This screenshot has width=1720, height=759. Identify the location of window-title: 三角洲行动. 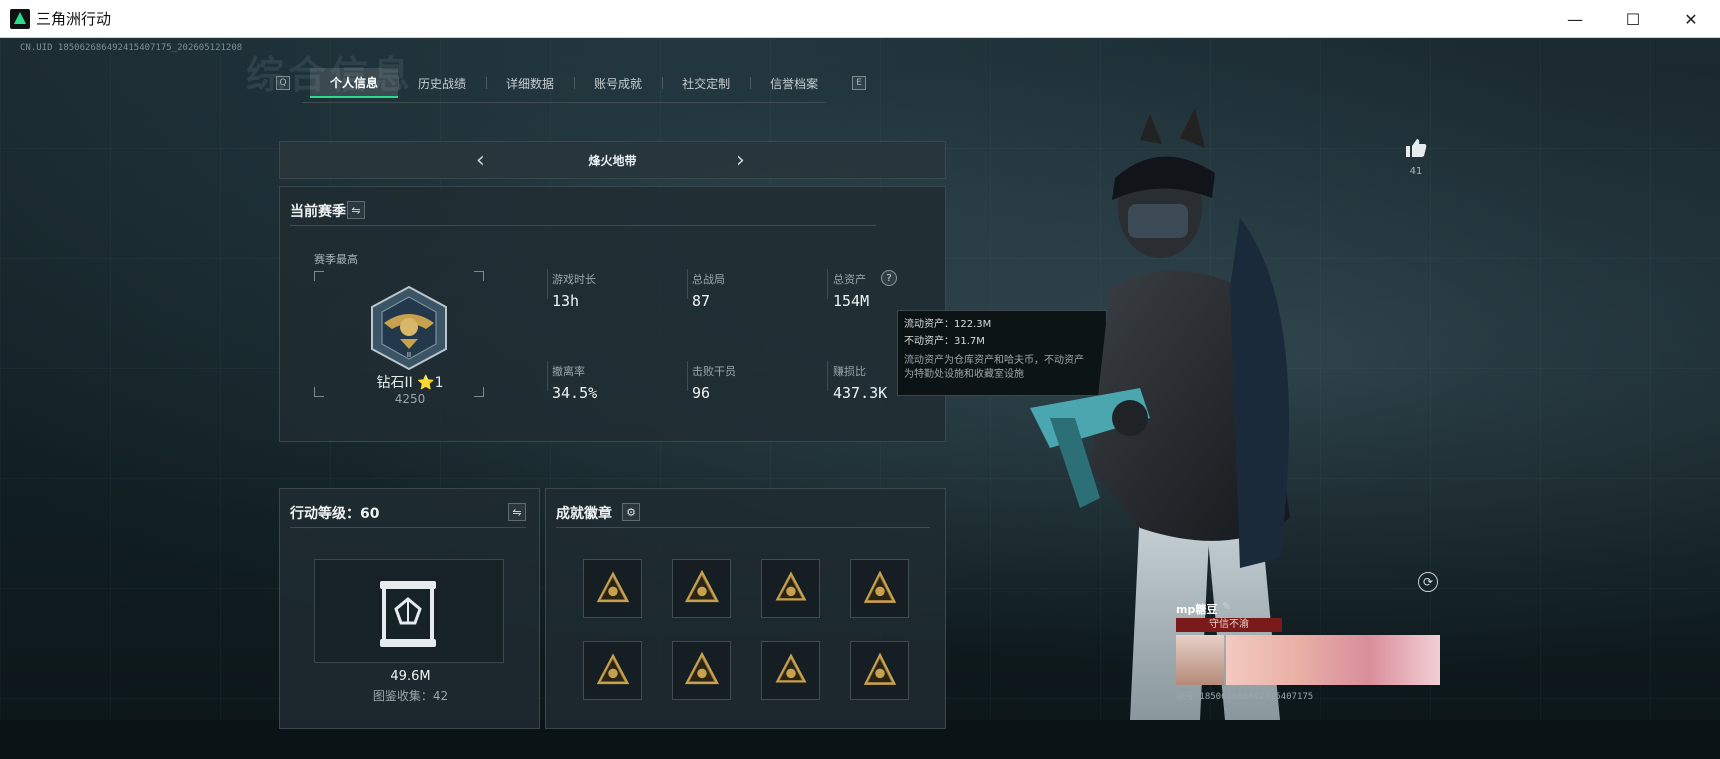
(74, 19).